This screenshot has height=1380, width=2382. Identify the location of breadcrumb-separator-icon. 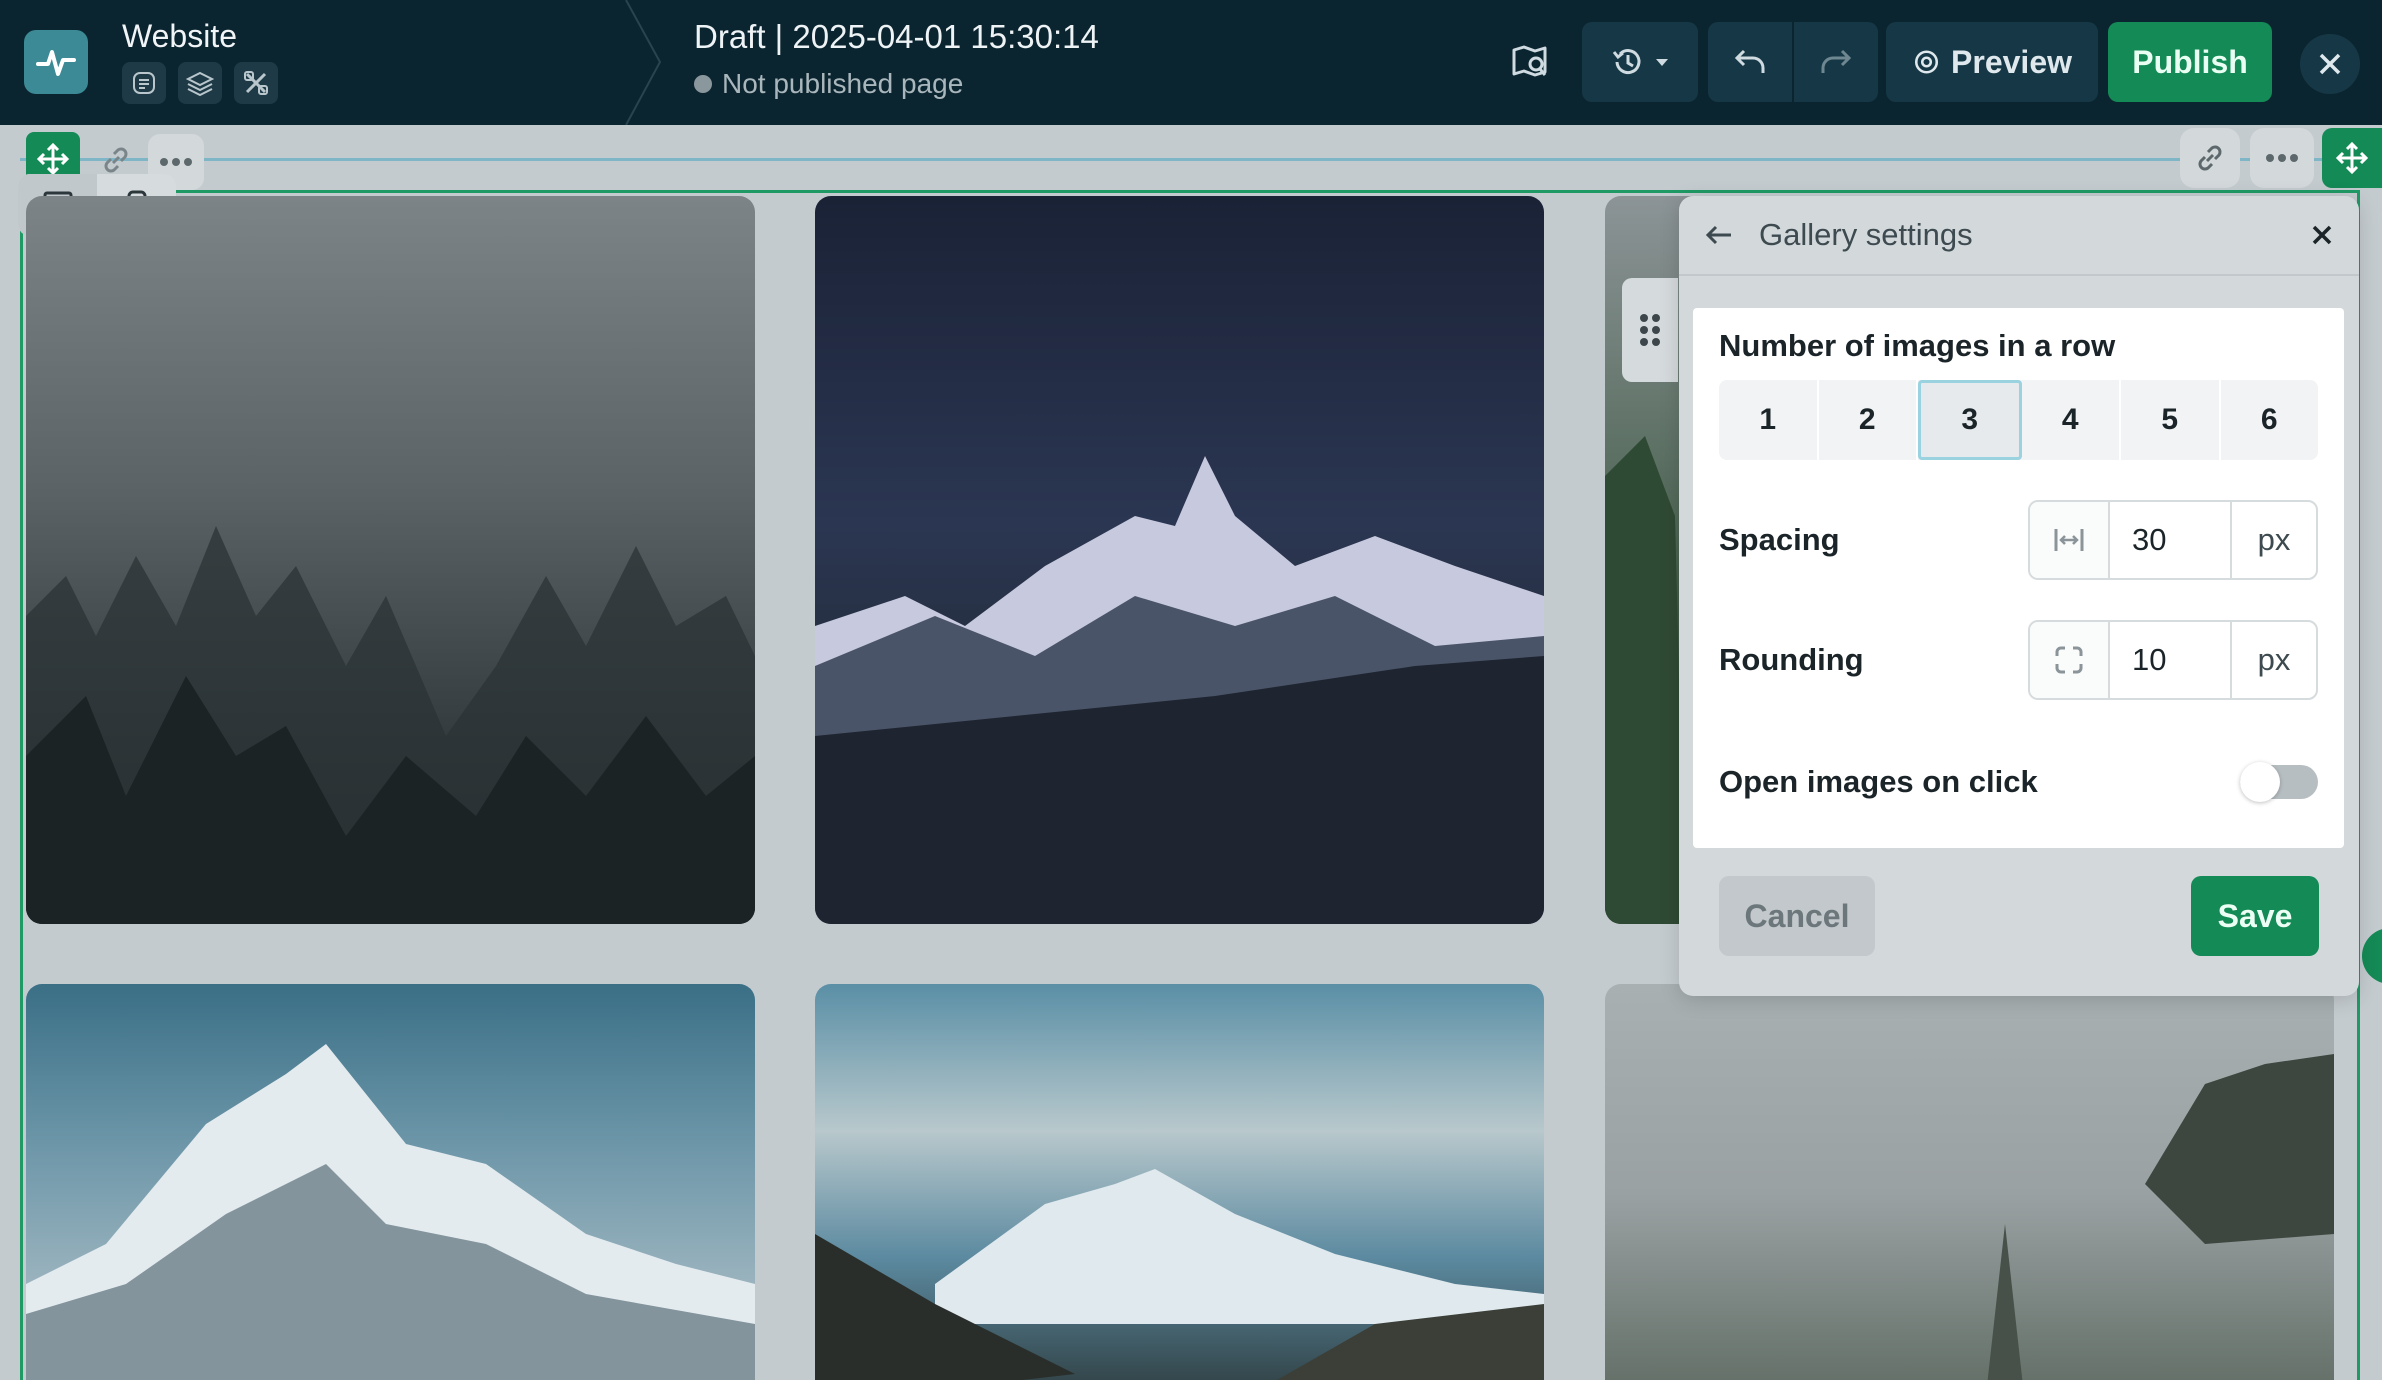
(643, 62).